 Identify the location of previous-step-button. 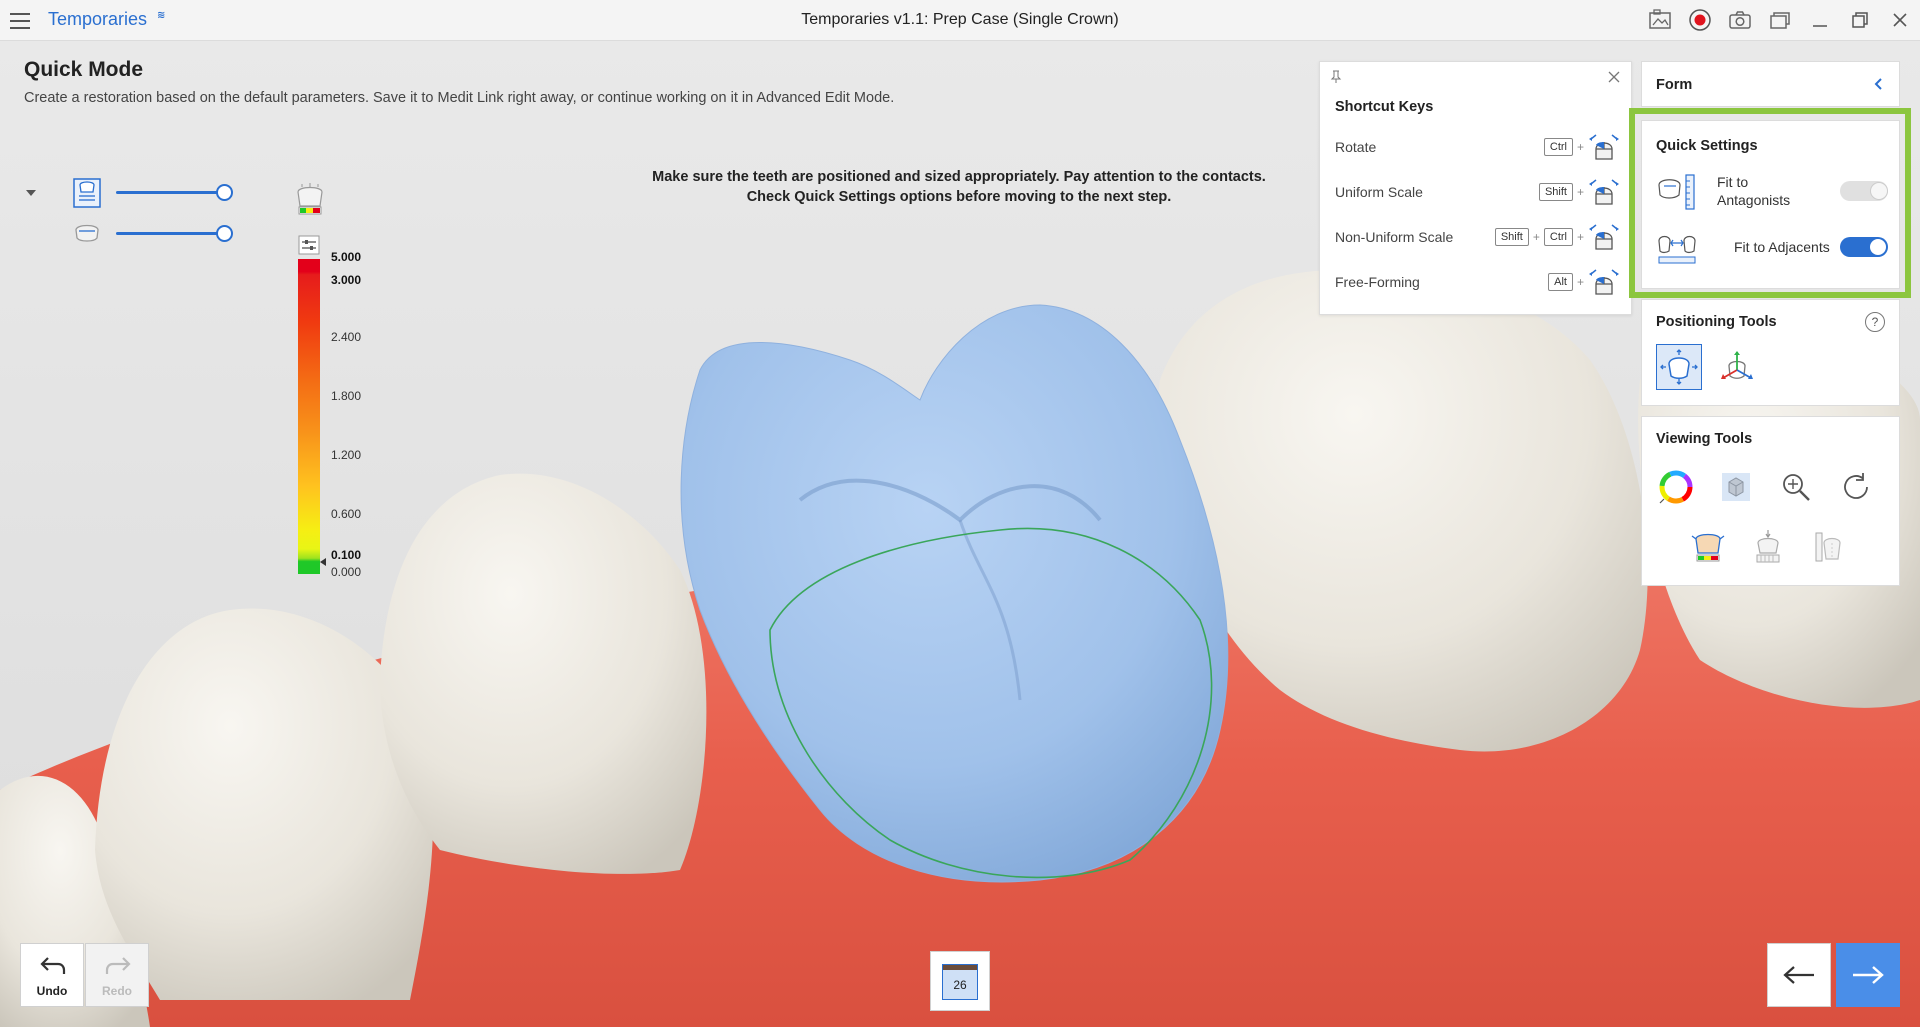
(1799, 975).